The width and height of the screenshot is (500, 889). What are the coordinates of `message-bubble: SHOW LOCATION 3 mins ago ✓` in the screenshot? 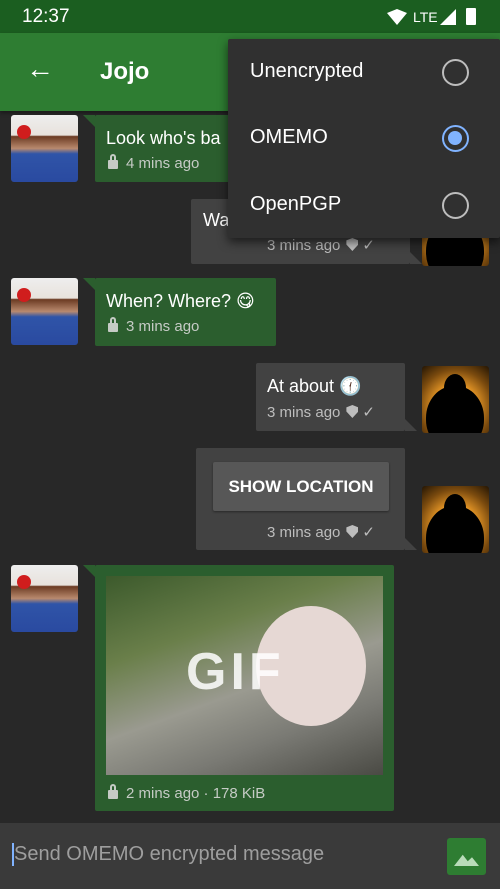 It's located at (300, 499).